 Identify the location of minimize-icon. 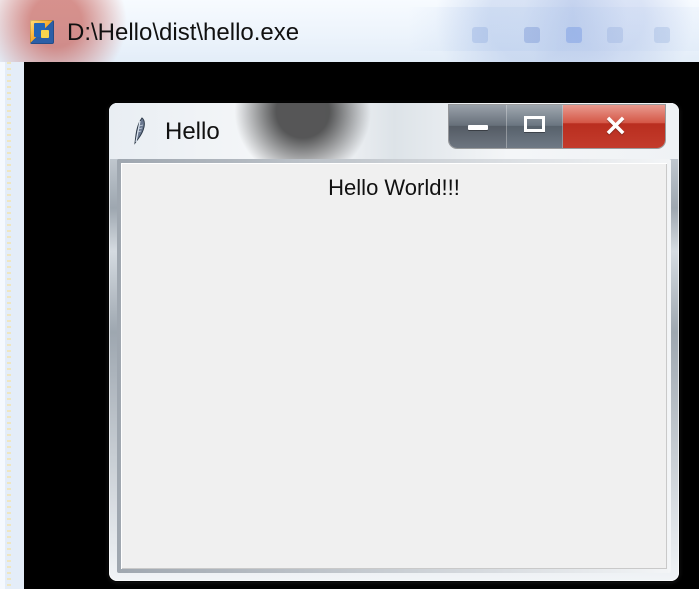
(478, 127).